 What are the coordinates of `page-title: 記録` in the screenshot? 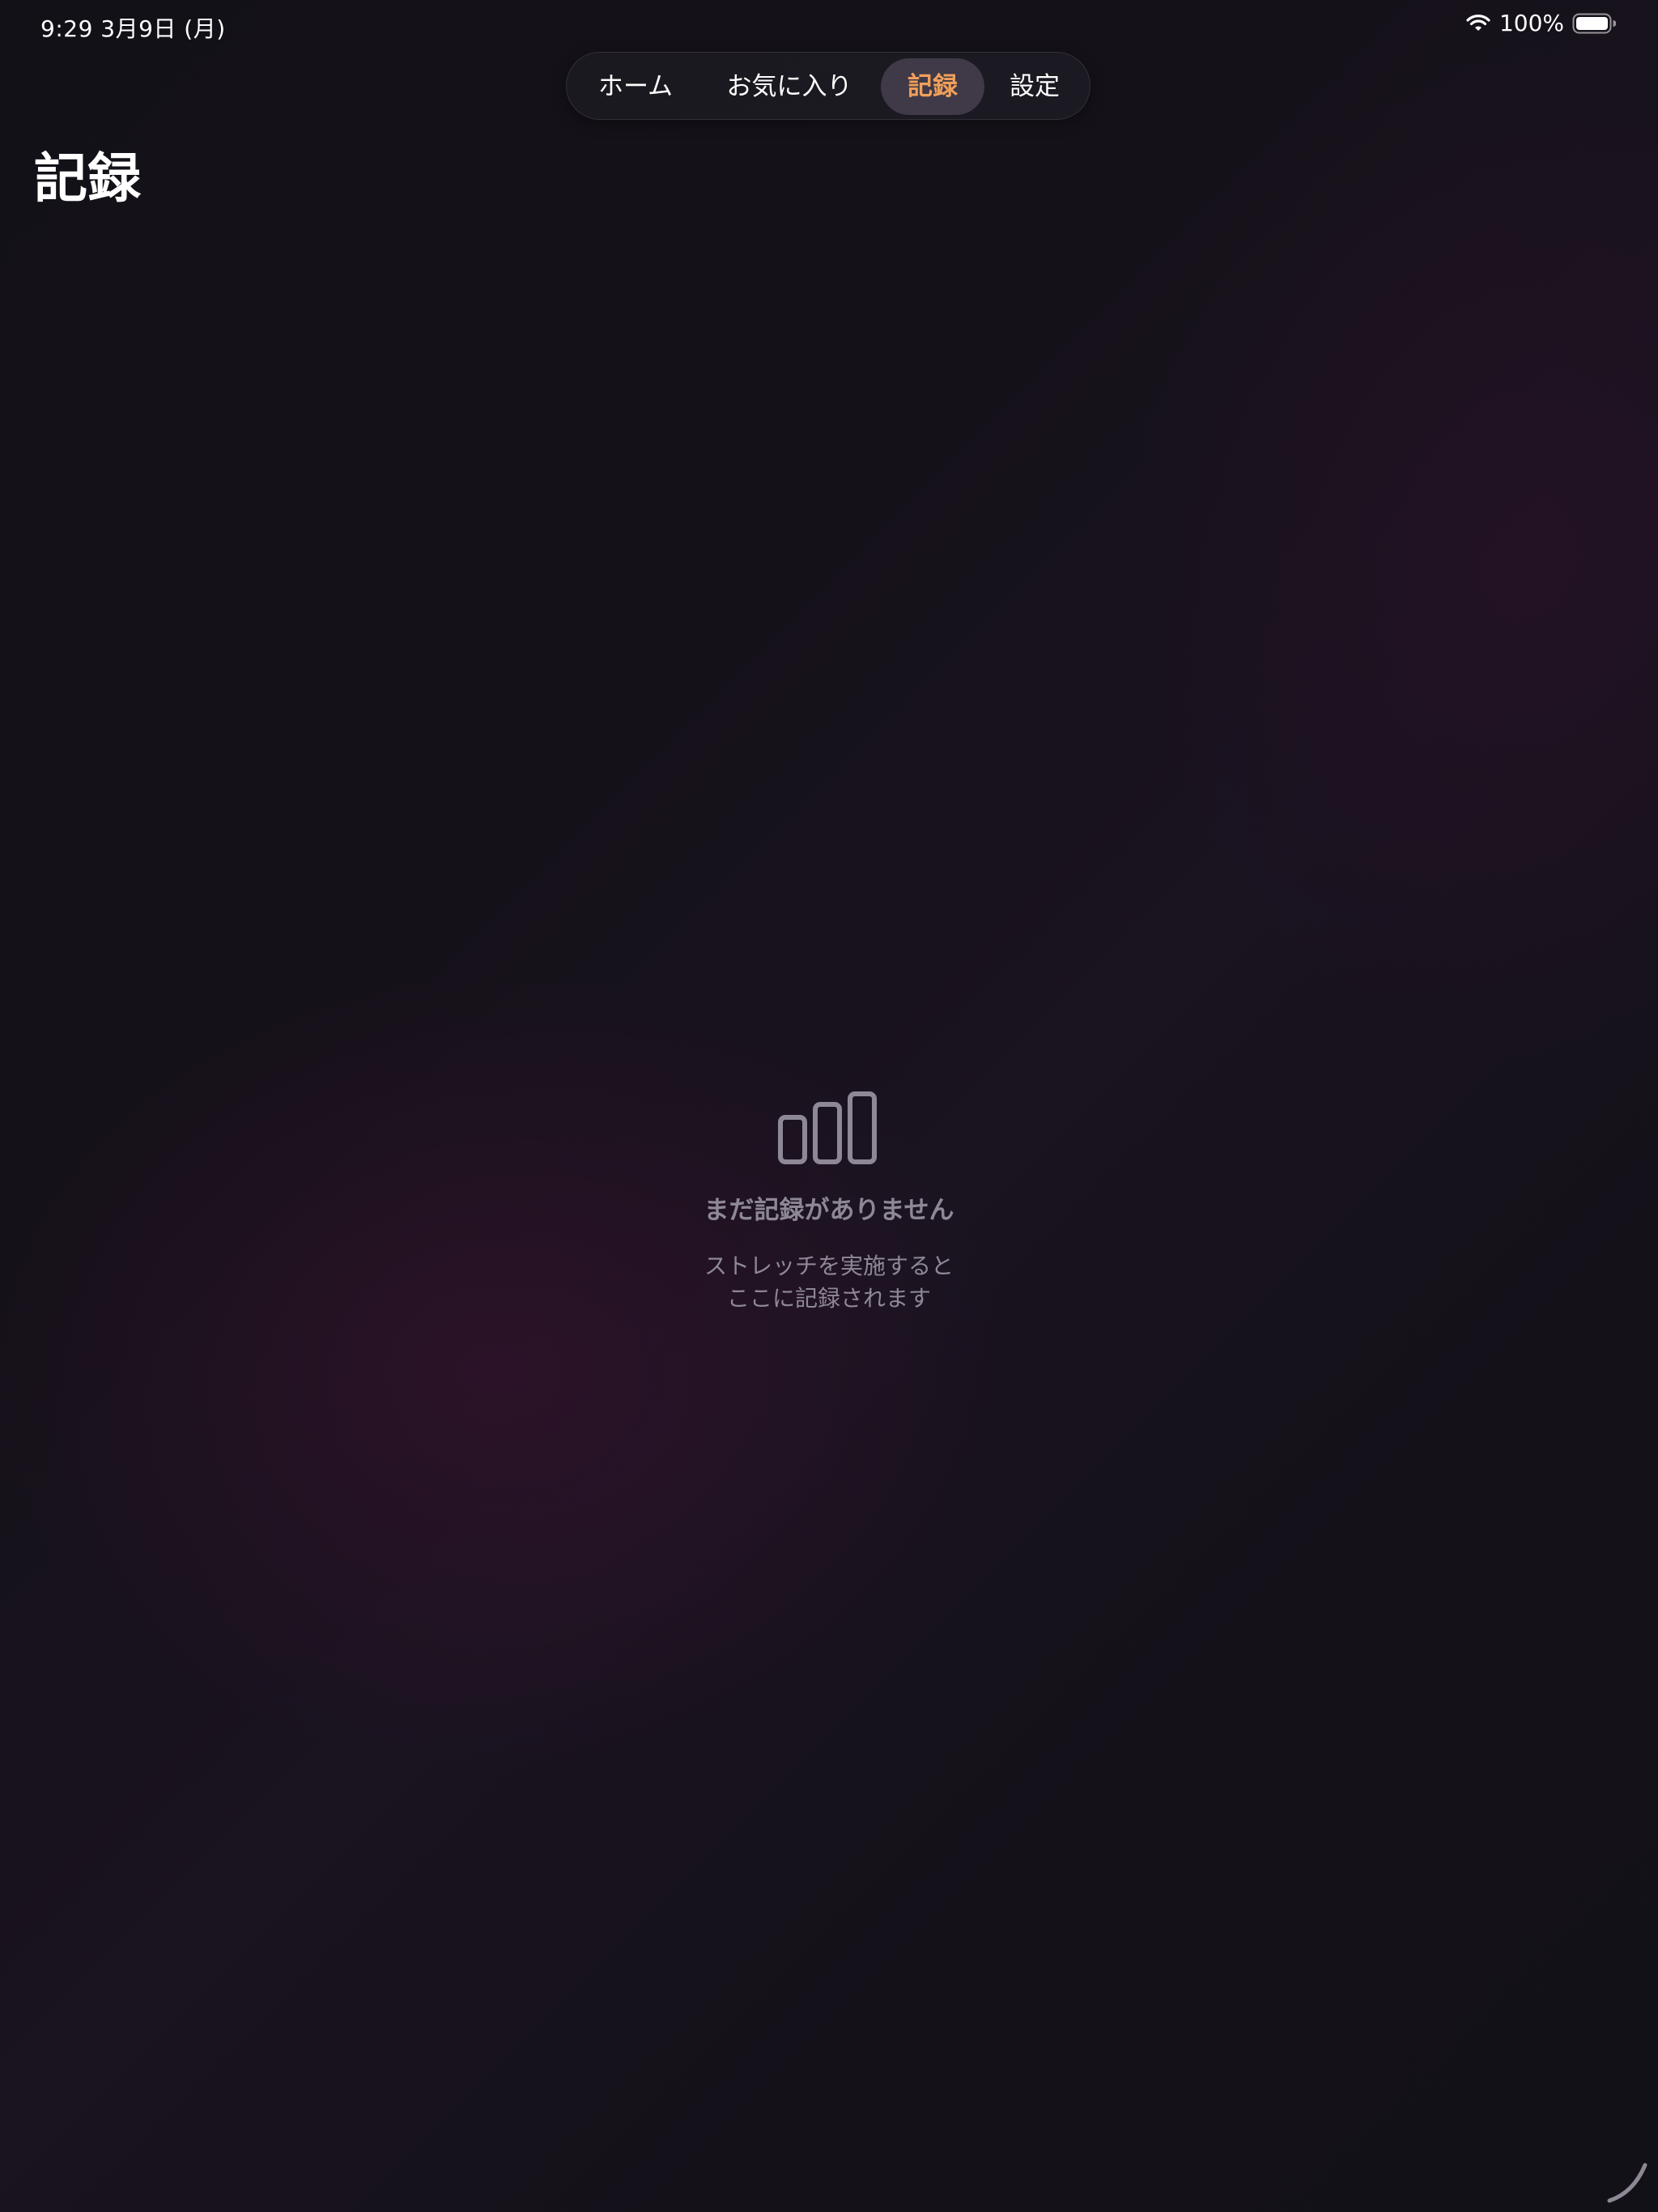 It's located at (87, 179).